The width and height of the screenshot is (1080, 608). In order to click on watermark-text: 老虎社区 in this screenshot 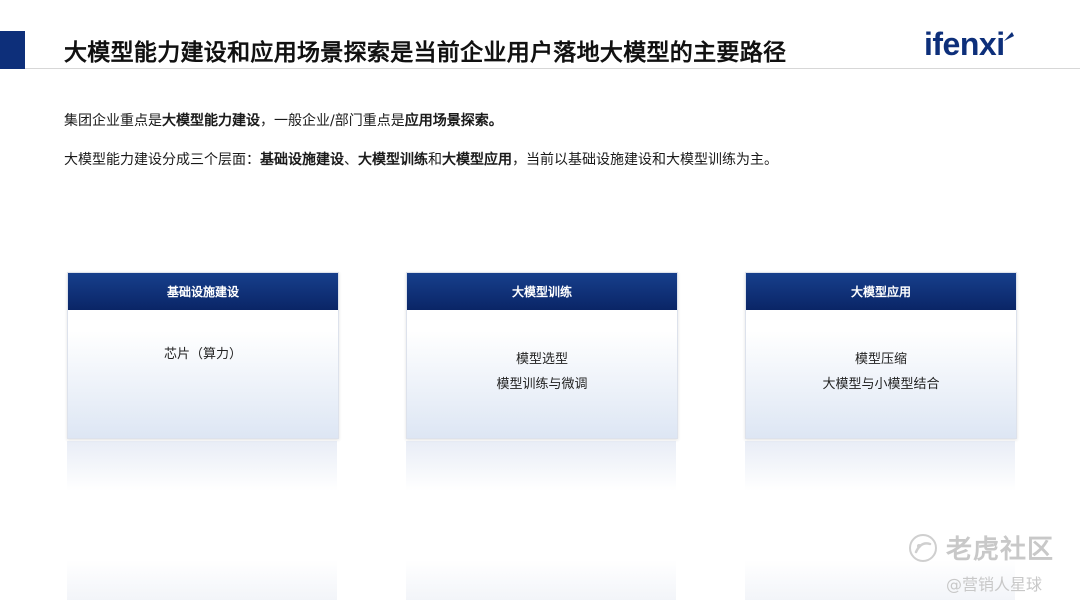, I will do `click(1000, 550)`.